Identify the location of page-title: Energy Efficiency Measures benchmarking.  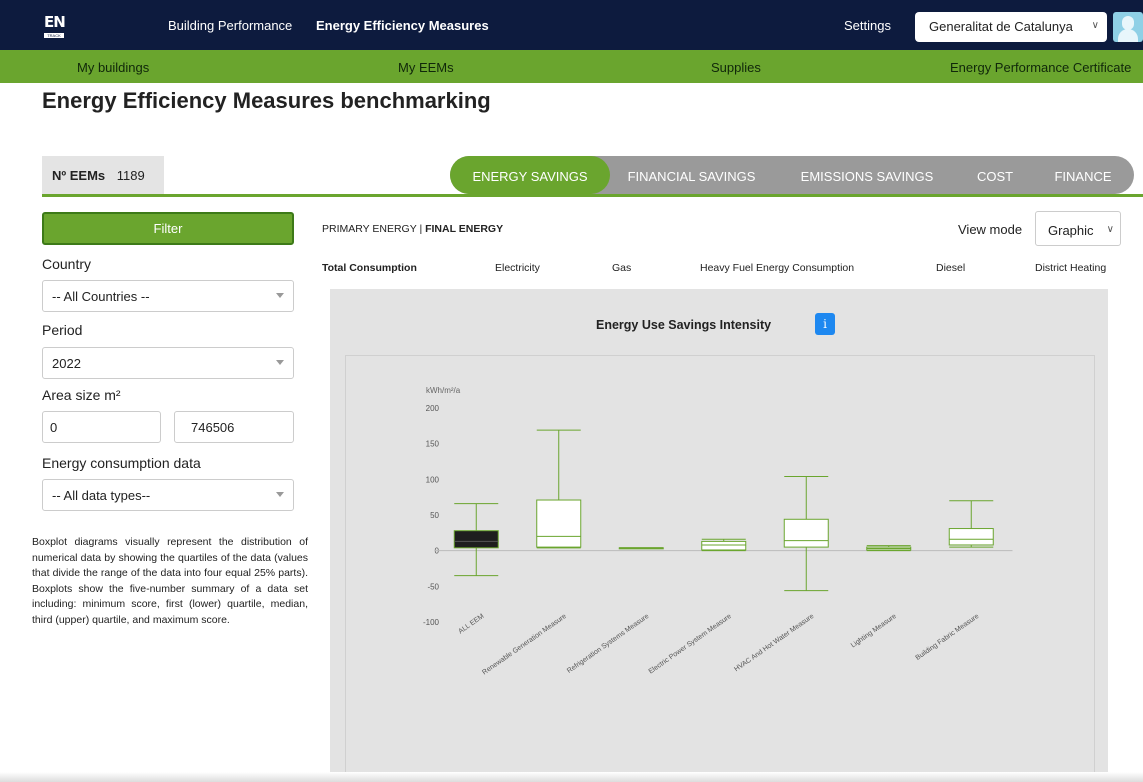
(266, 100).